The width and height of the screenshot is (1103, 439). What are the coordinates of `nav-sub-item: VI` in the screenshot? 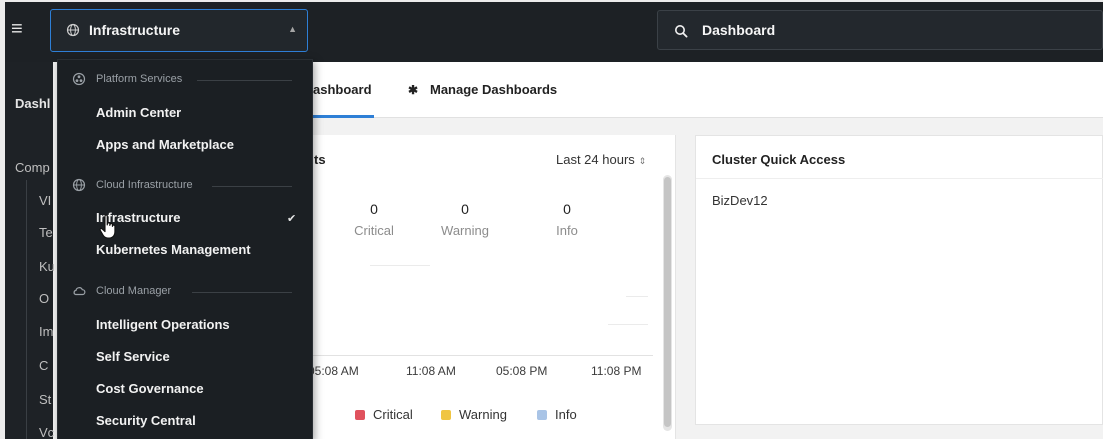 It's located at (45, 200).